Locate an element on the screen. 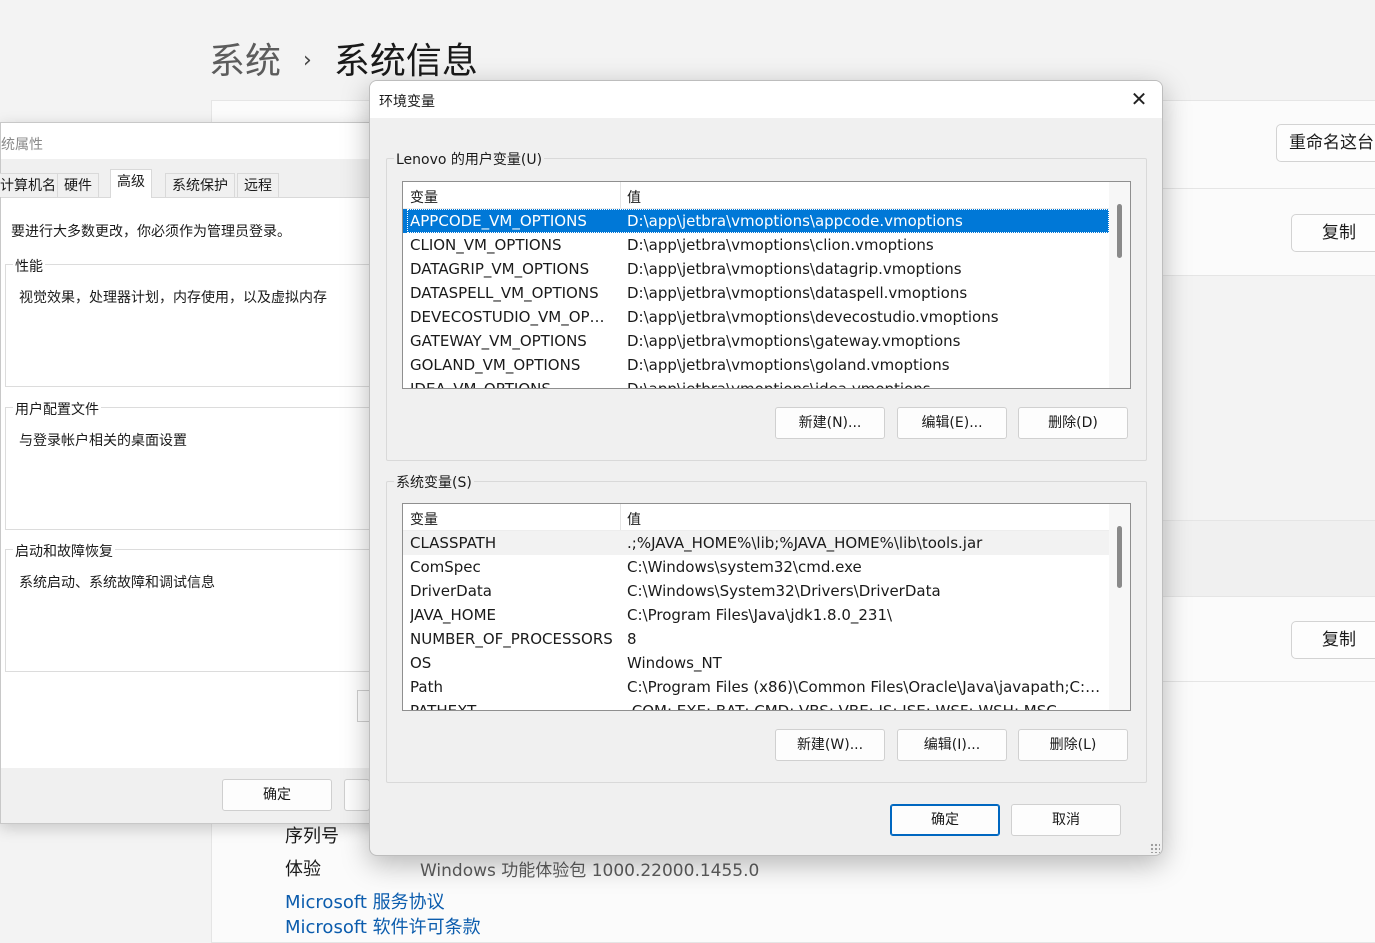  table-row: OS Windows_NT is located at coordinates (756, 663).